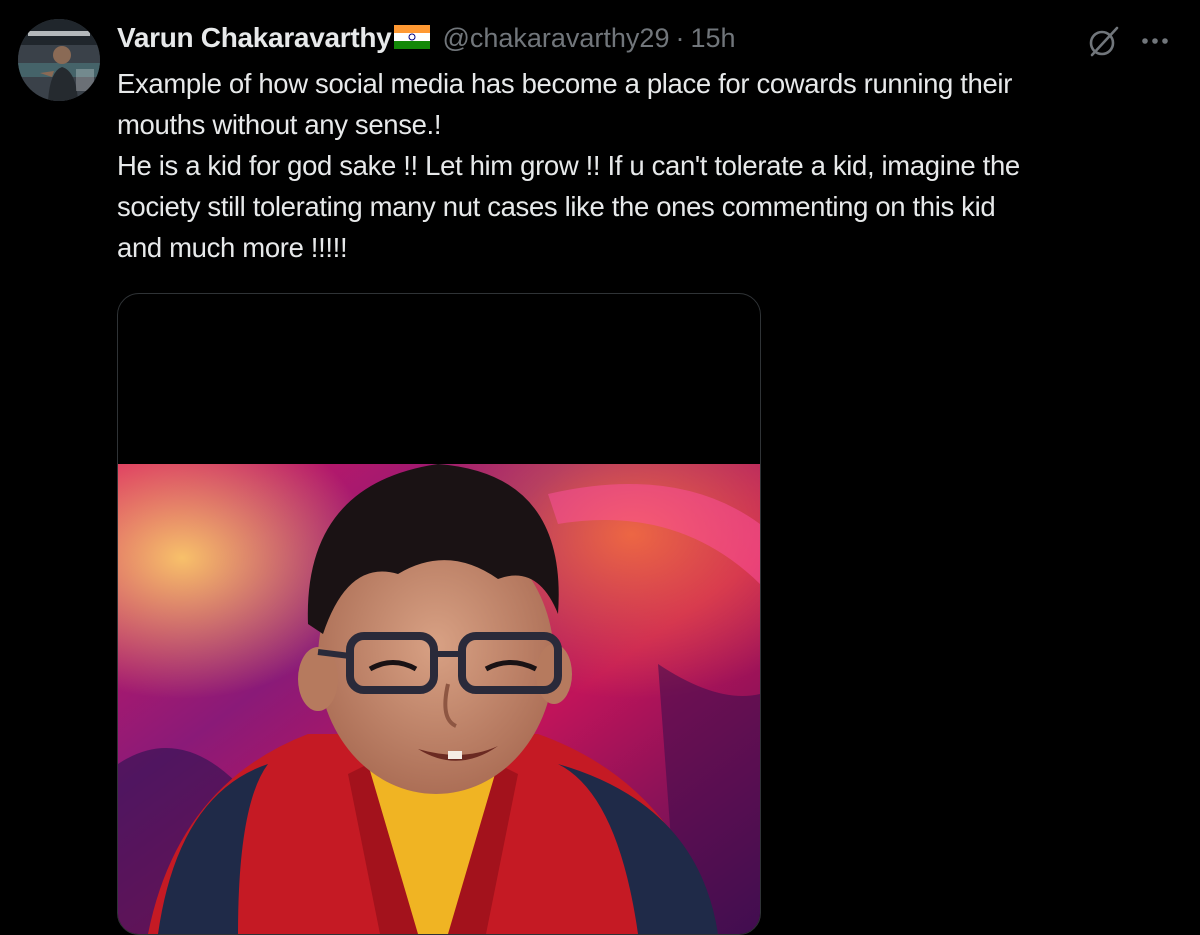 The image size is (1200, 935). I want to click on avatar-photo, so click(59, 60).